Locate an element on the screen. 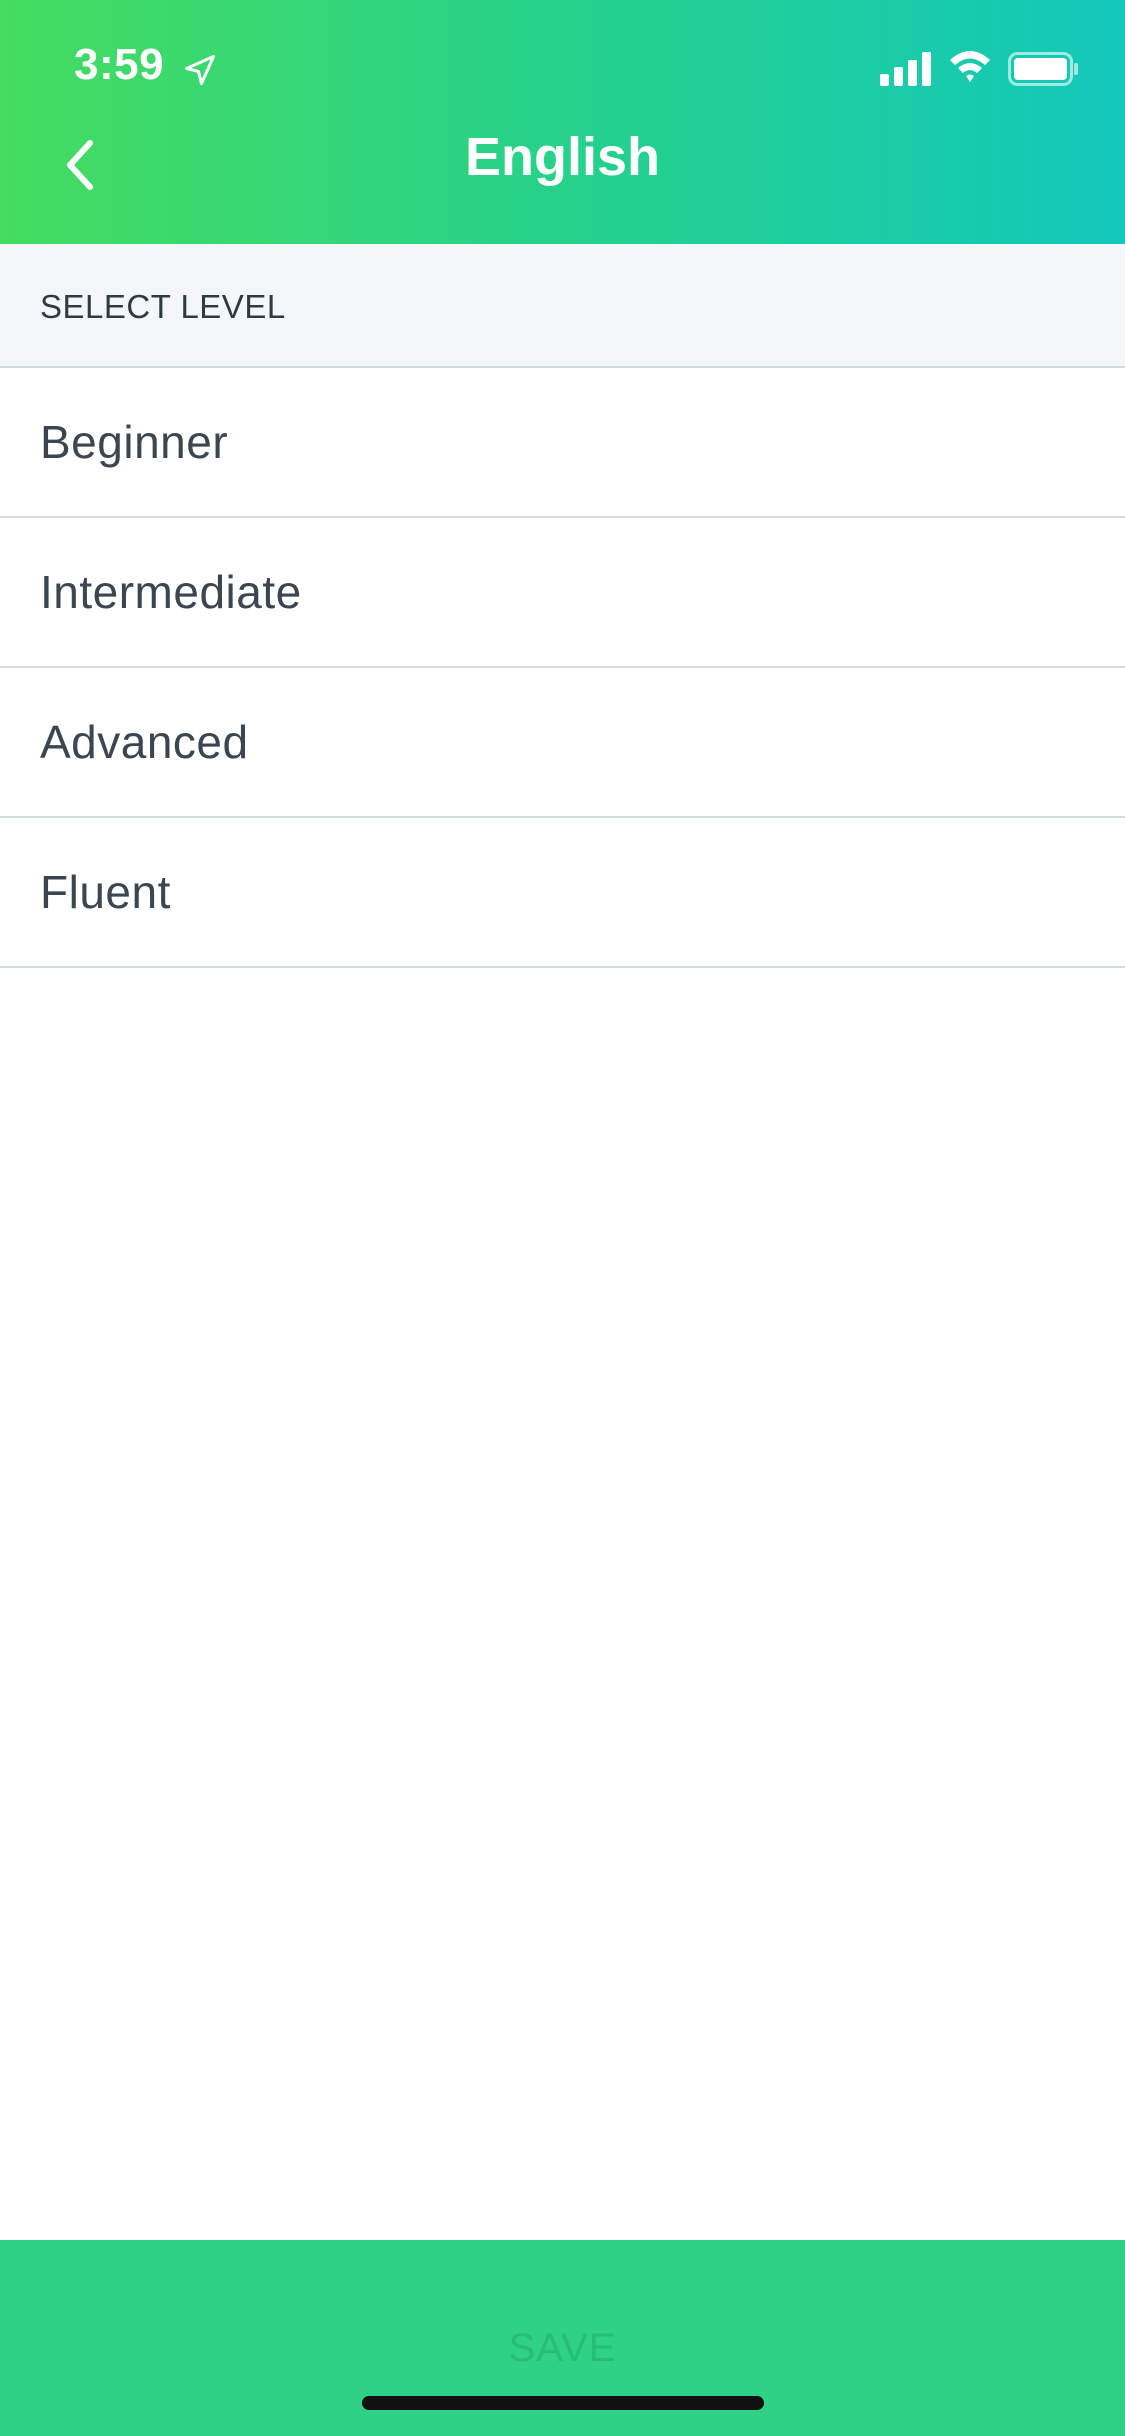 The width and height of the screenshot is (1125, 2436). status-time: 3:59 is located at coordinates (119, 64).